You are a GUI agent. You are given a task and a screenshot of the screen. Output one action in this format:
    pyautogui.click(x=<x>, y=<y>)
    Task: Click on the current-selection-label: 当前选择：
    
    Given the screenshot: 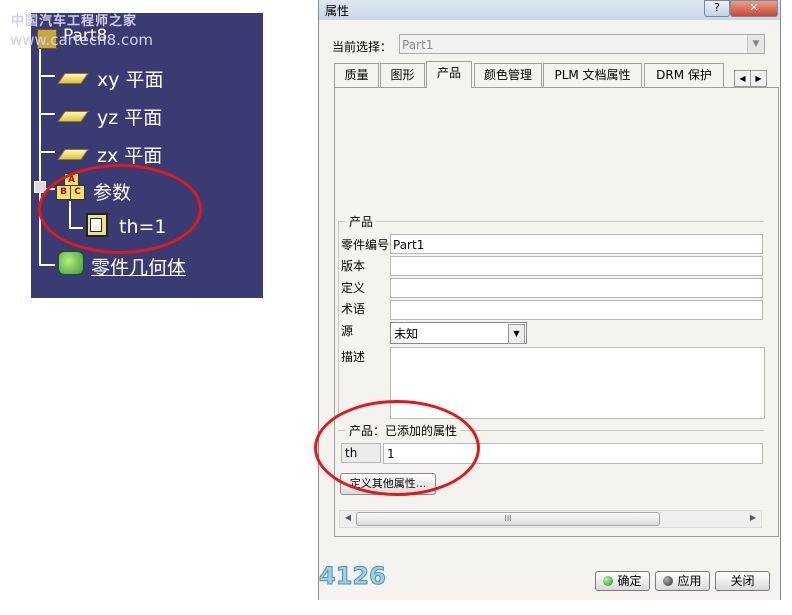 What is the action you would take?
    pyautogui.click(x=362, y=47)
    